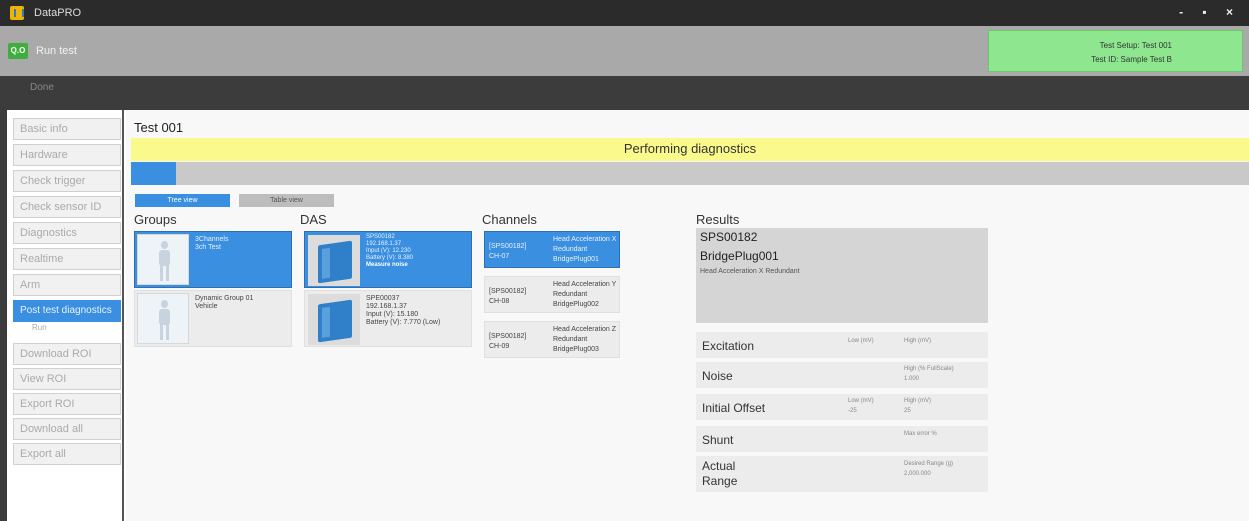  I want to click on diagnostics-progress-bar, so click(690, 173).